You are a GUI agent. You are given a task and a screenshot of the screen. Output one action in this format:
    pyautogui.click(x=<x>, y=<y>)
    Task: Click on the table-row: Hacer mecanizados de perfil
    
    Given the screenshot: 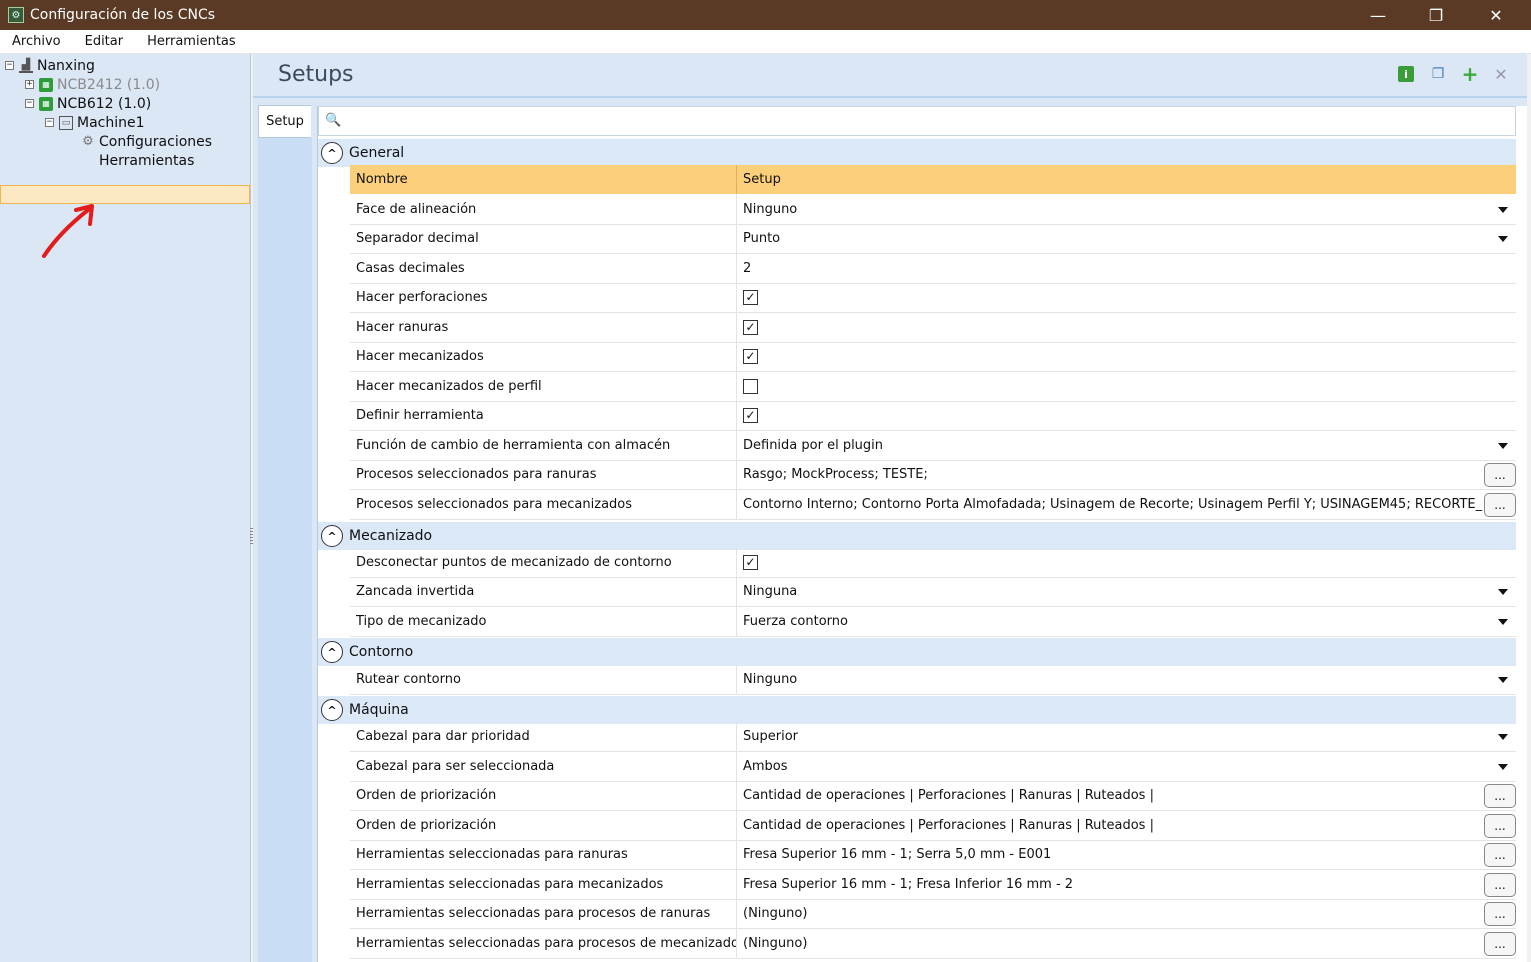 What is the action you would take?
    pyautogui.click(x=933, y=387)
    